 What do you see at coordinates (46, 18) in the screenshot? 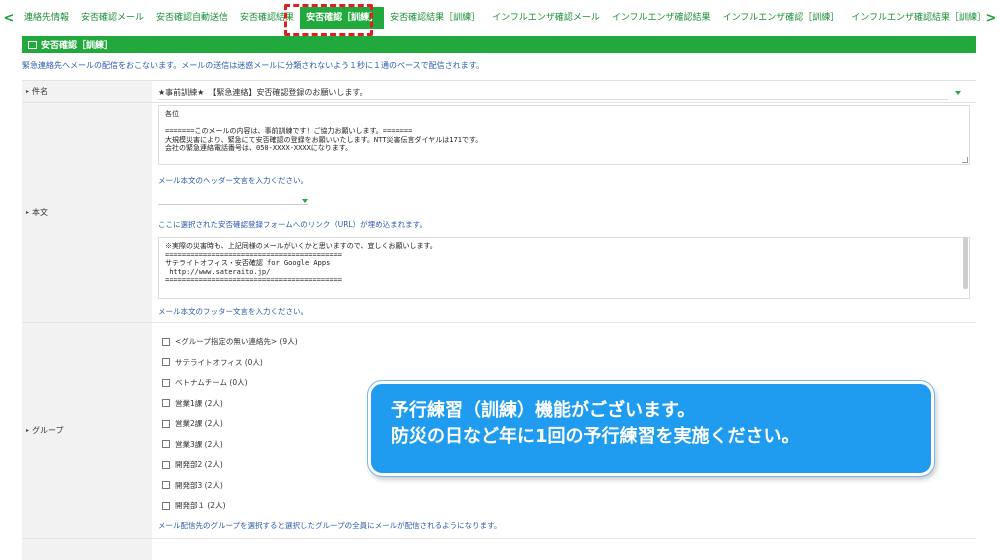
I see `tab-0: 連絡先情報` at bounding box center [46, 18].